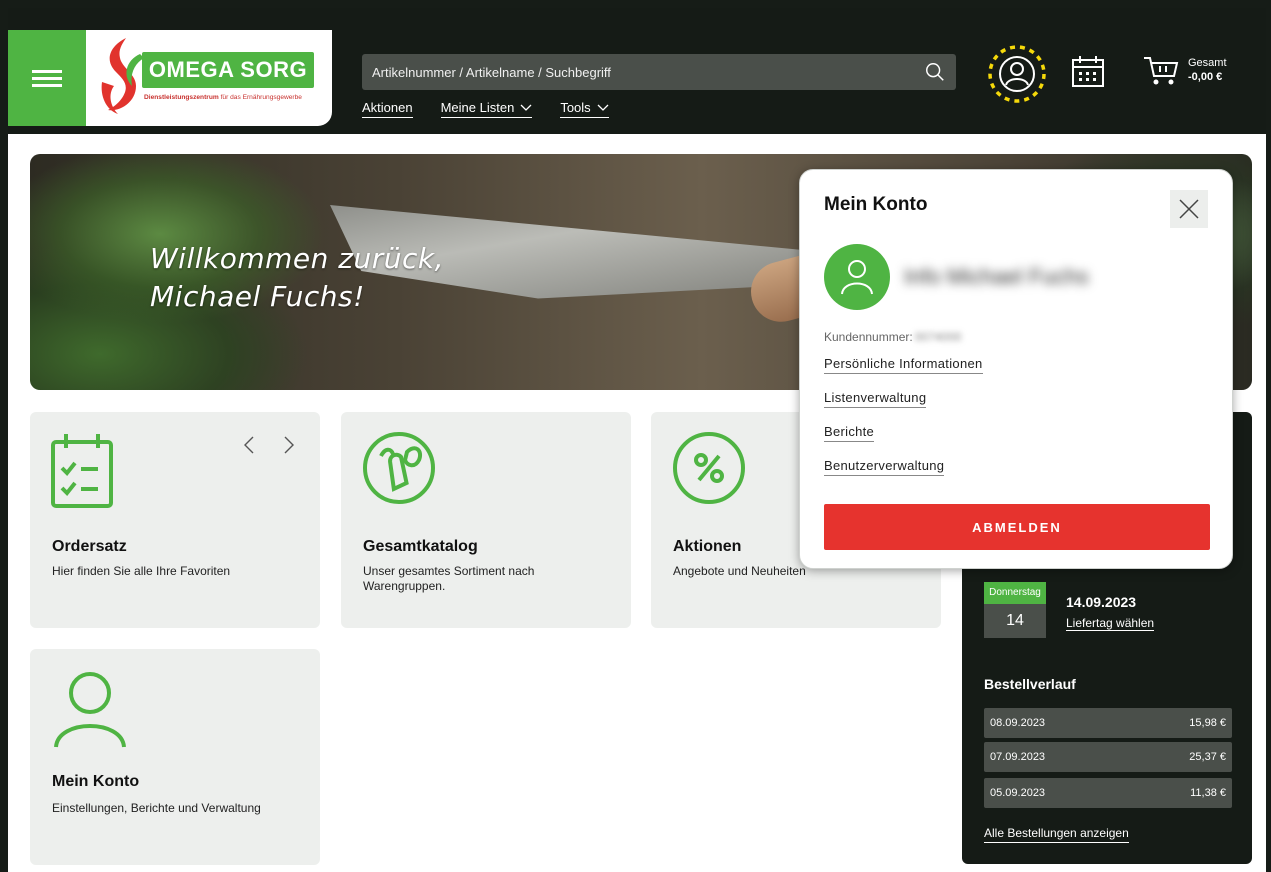  I want to click on cart-total: Gesamt -0,00 €, so click(1207, 70).